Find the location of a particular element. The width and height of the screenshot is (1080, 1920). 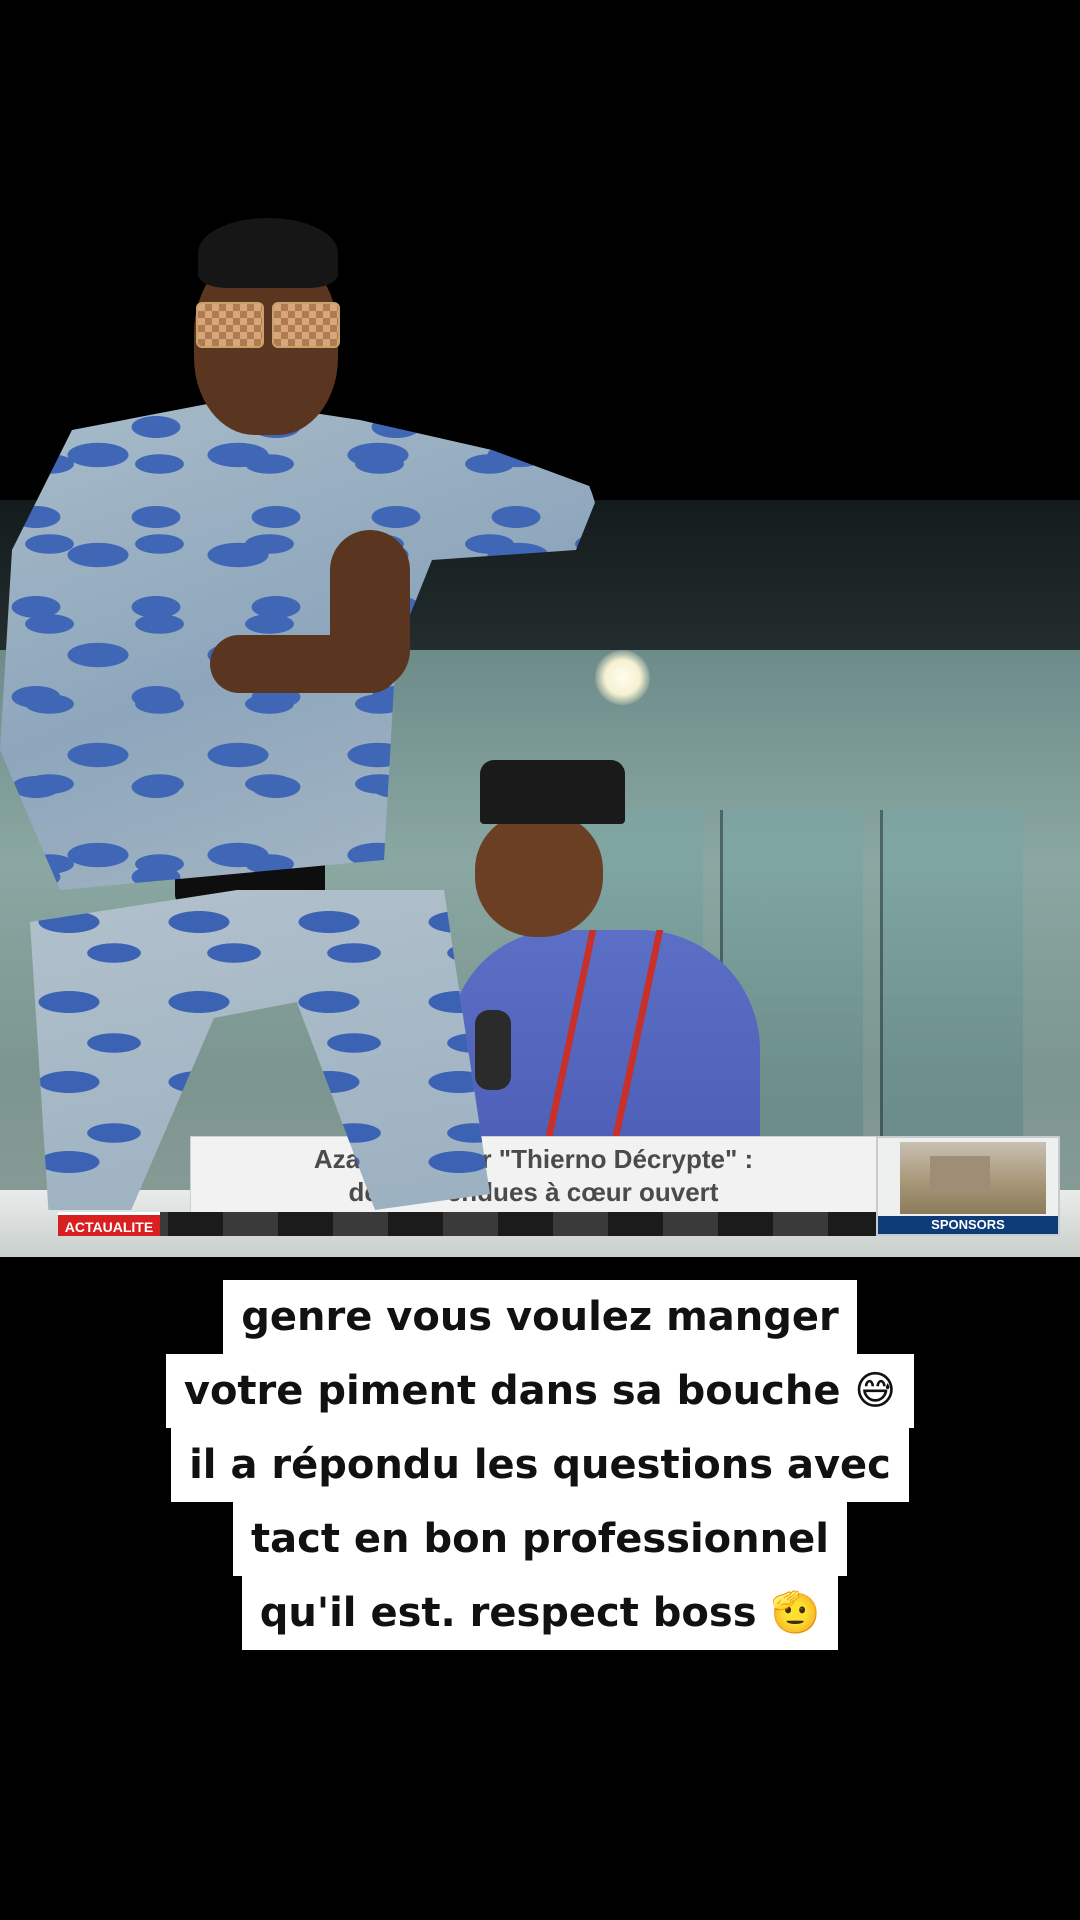

sponsor-image is located at coordinates (973, 1178).